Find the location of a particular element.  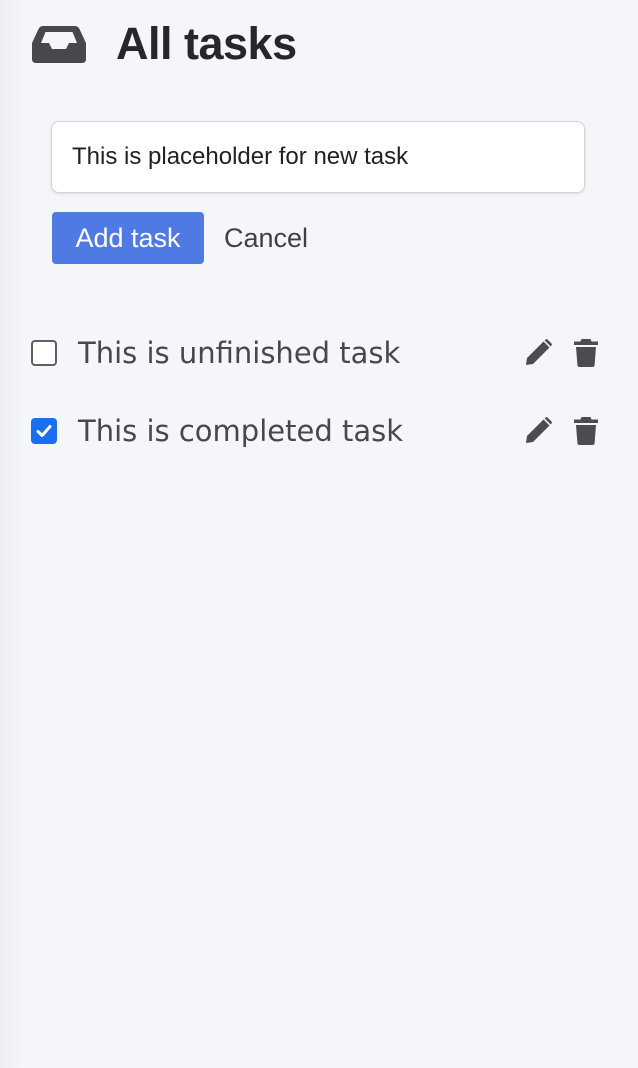

task-item: This is unfinished task is located at coordinates (316, 353).